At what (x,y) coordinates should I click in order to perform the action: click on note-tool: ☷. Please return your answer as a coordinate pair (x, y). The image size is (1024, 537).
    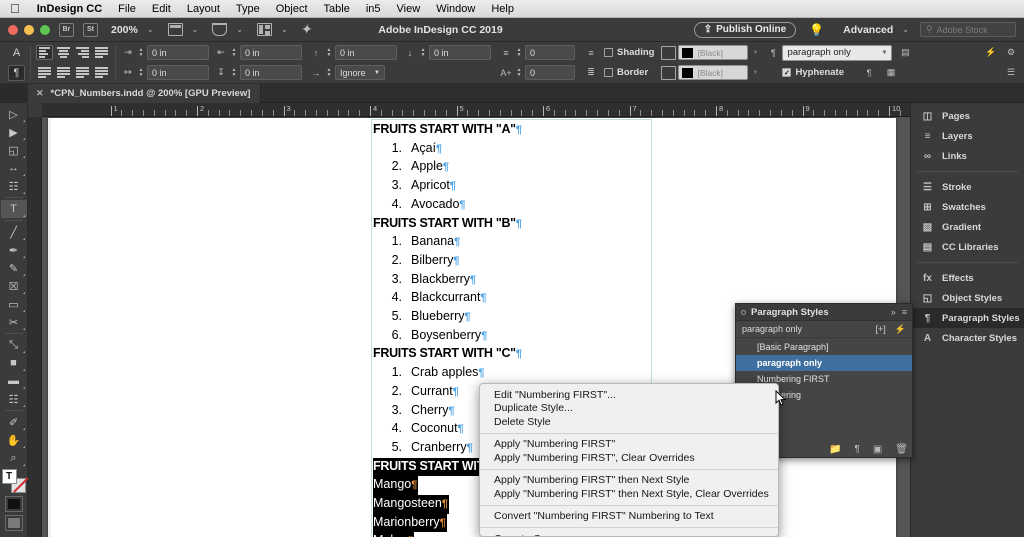
    Looking at the image, I should click on (14, 399).